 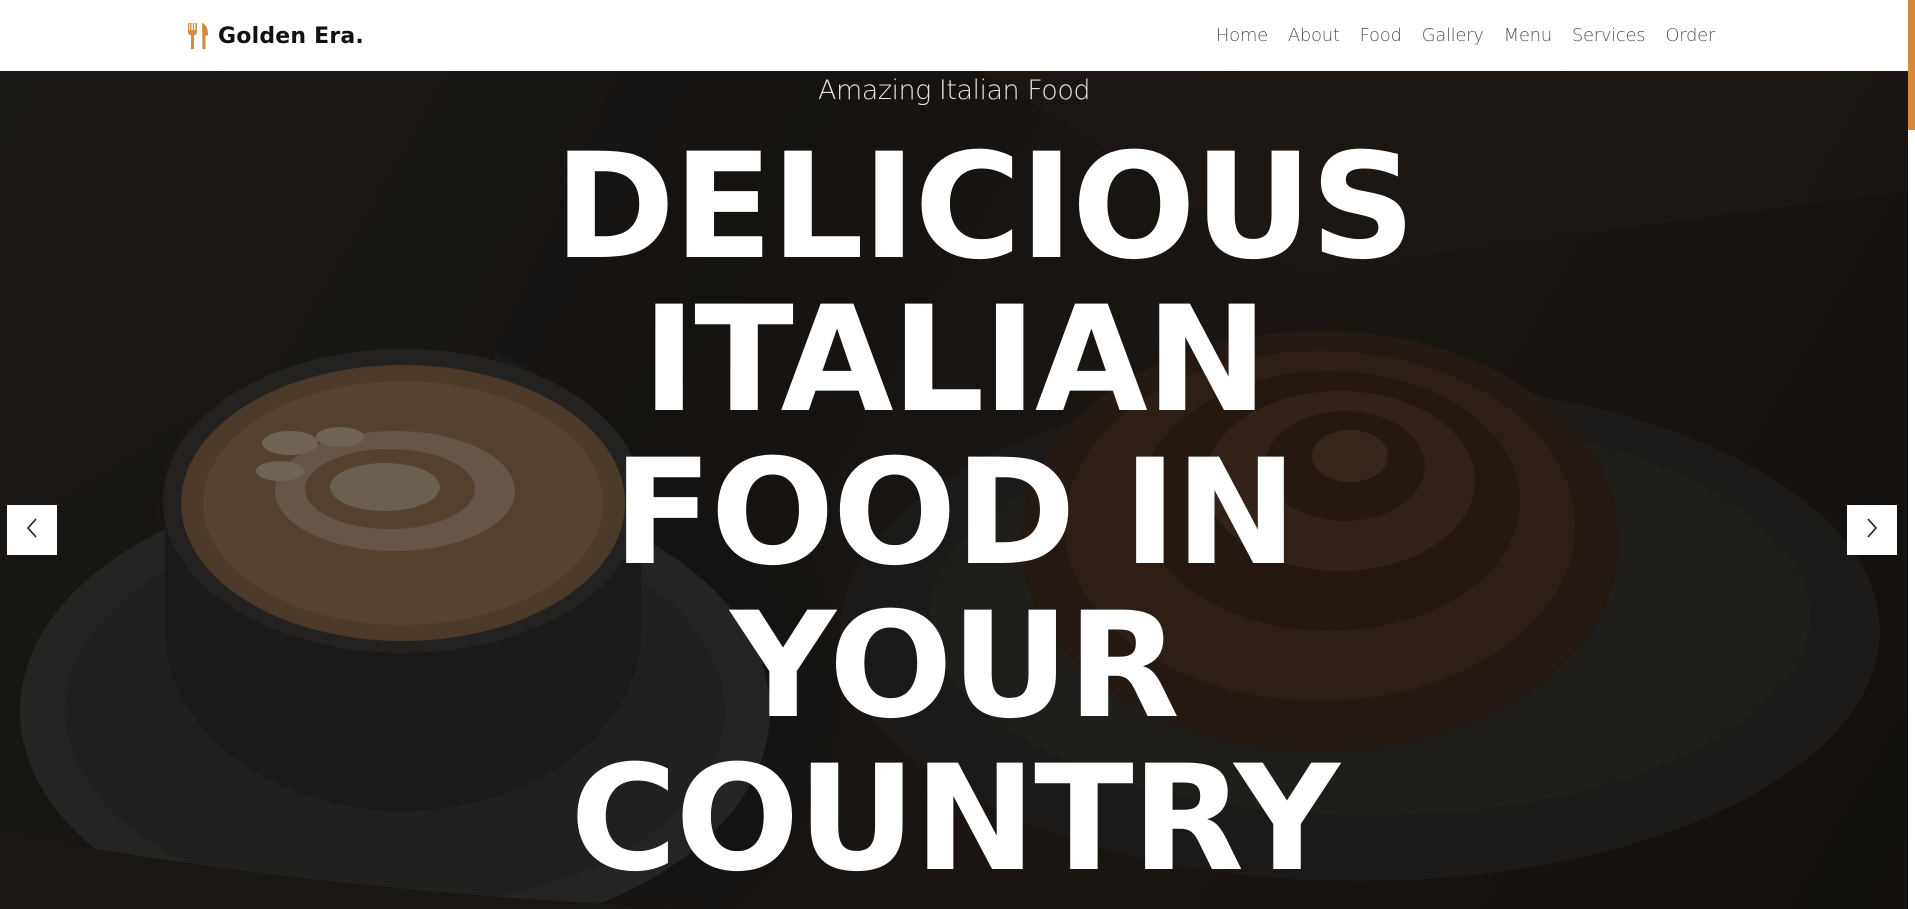 I want to click on cutlery-icon, so click(x=198, y=36).